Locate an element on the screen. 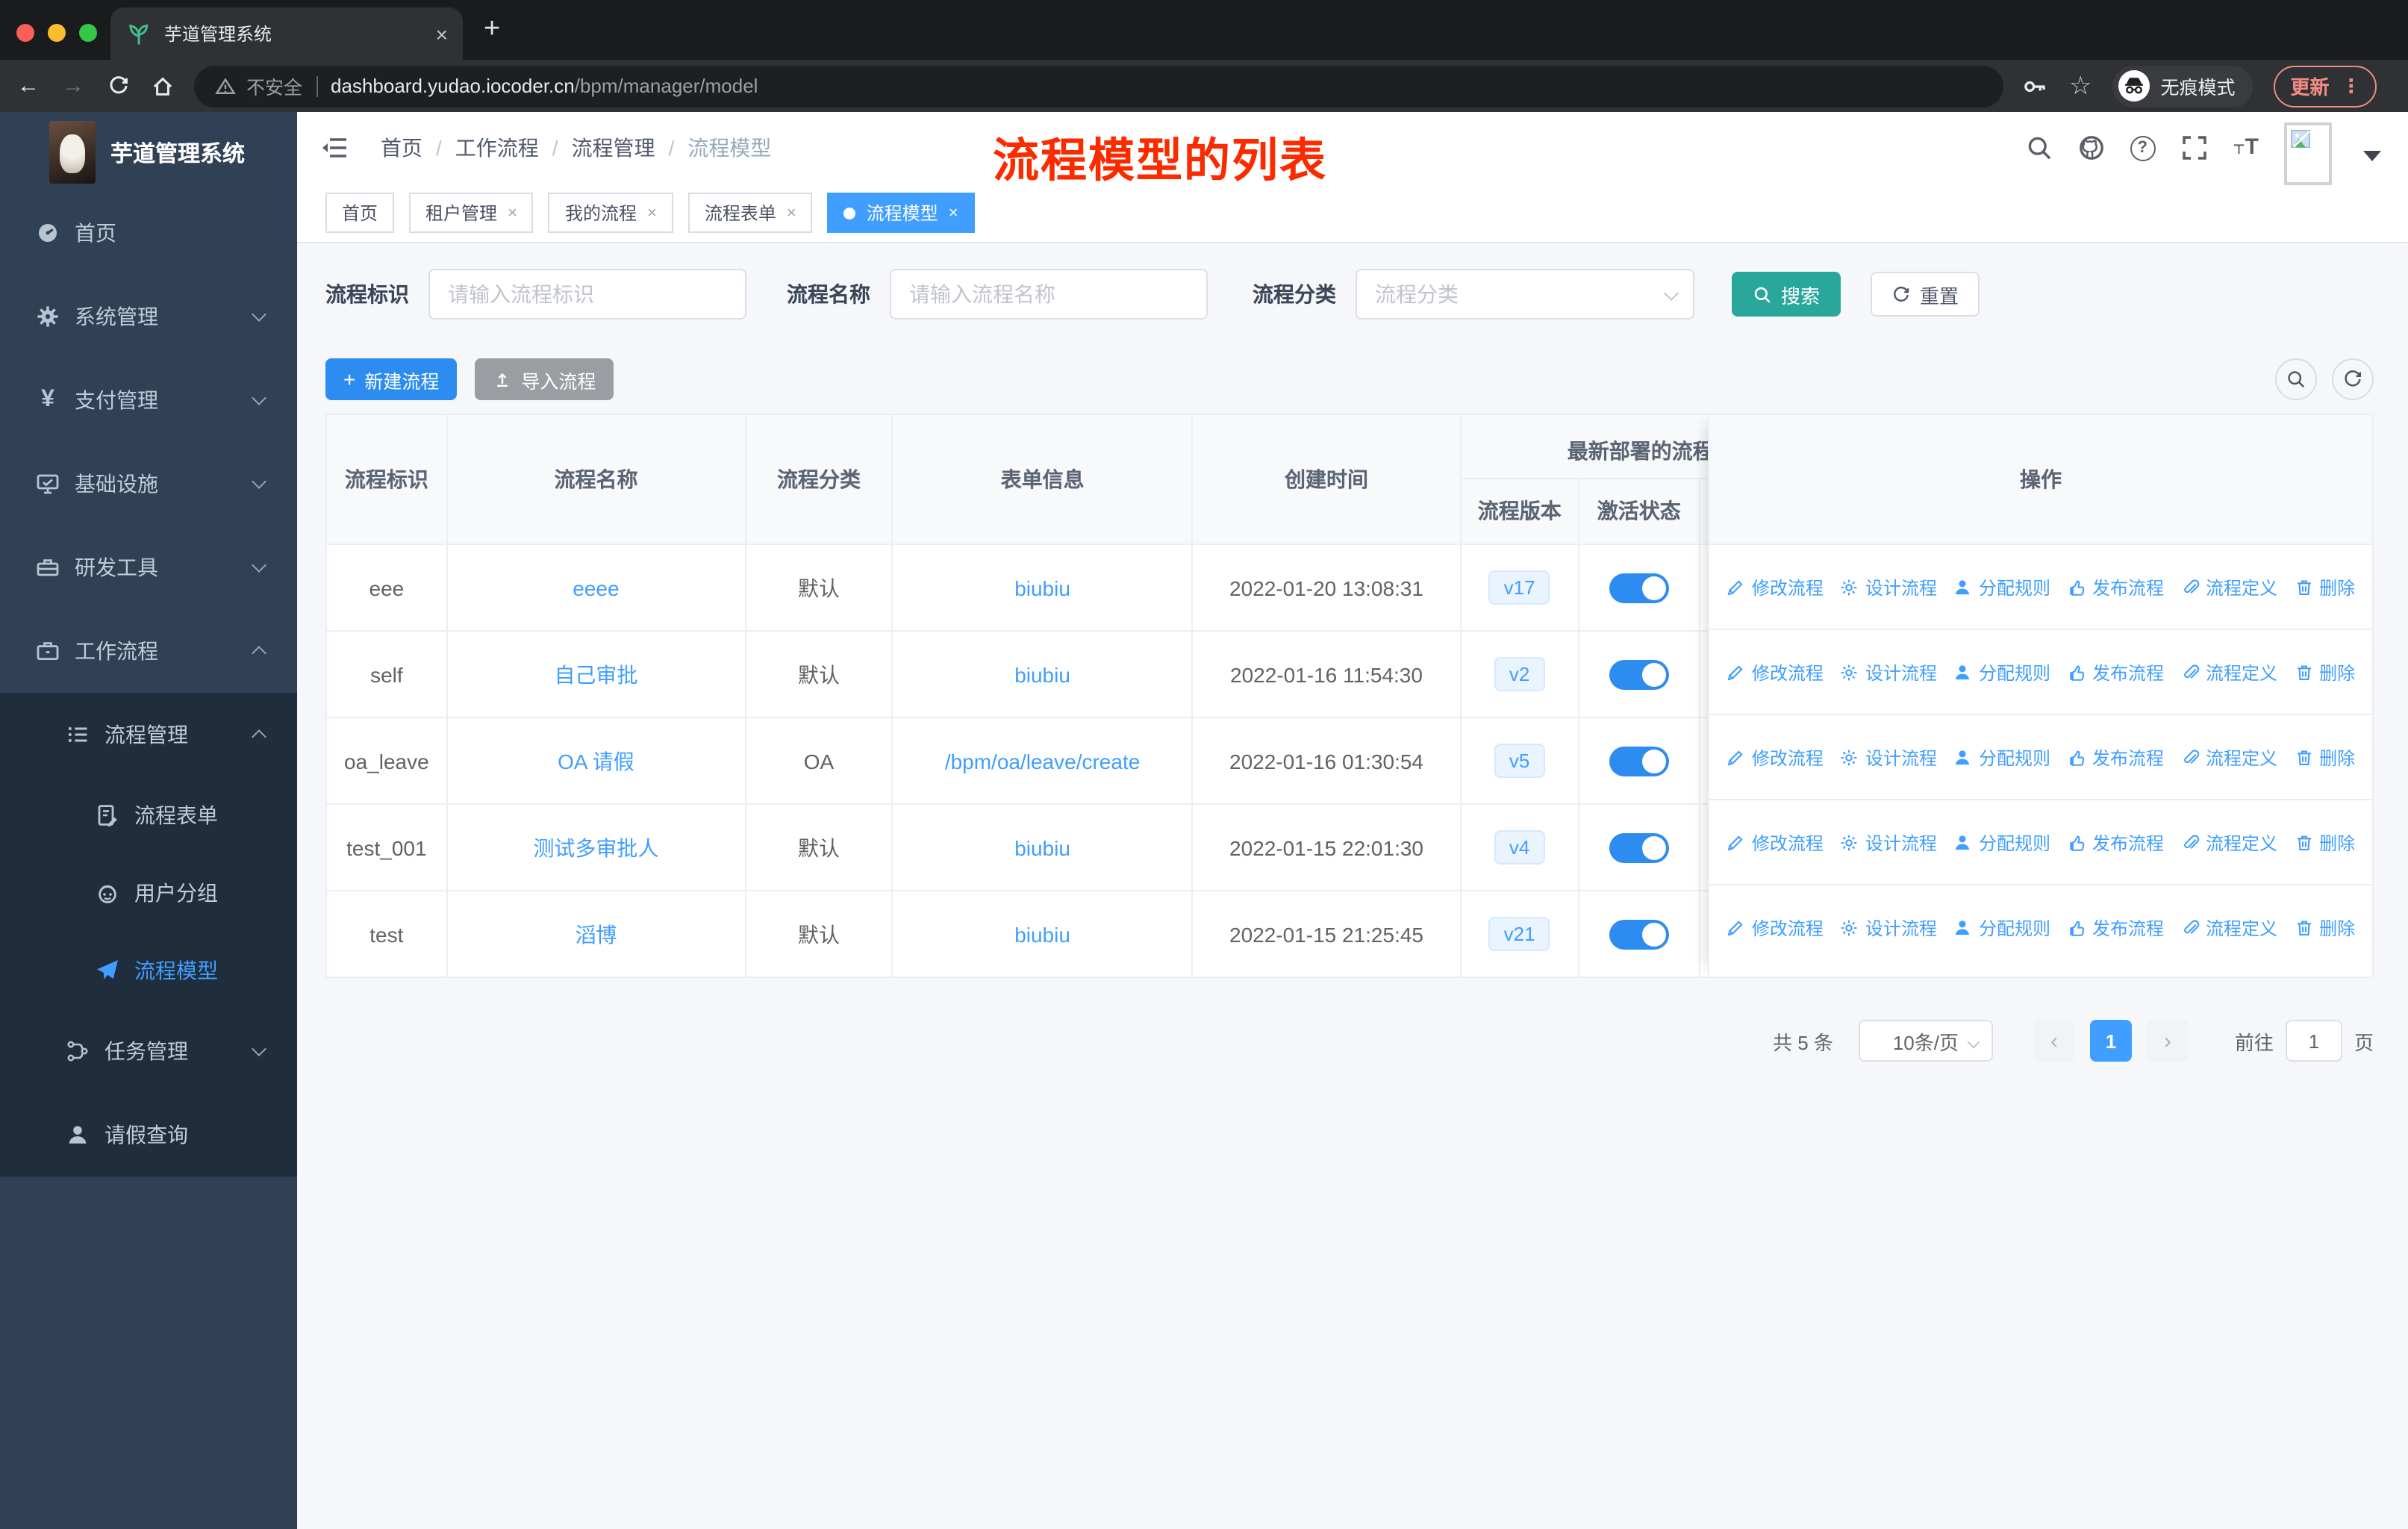  version-badge: v2 is located at coordinates (1519, 674).